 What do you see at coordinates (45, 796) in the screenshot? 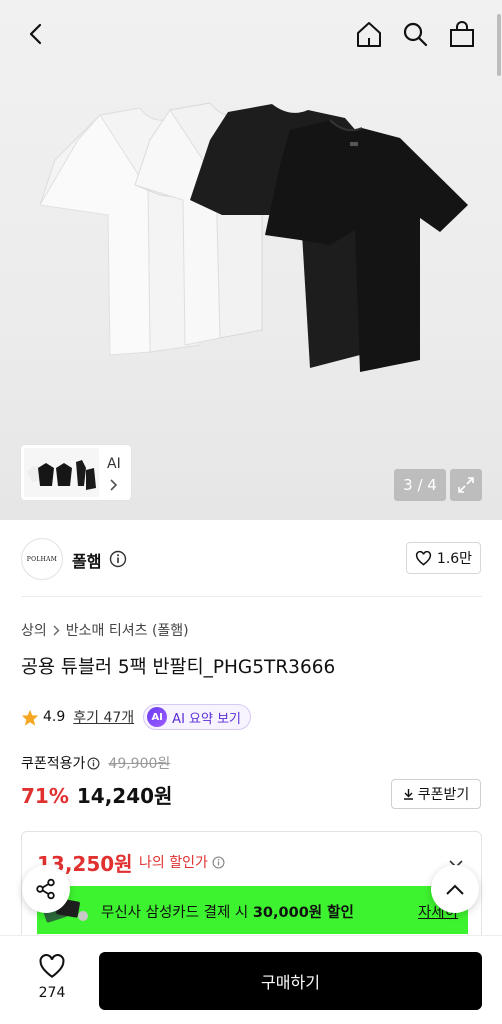
I see `discount-rate: 71%` at bounding box center [45, 796].